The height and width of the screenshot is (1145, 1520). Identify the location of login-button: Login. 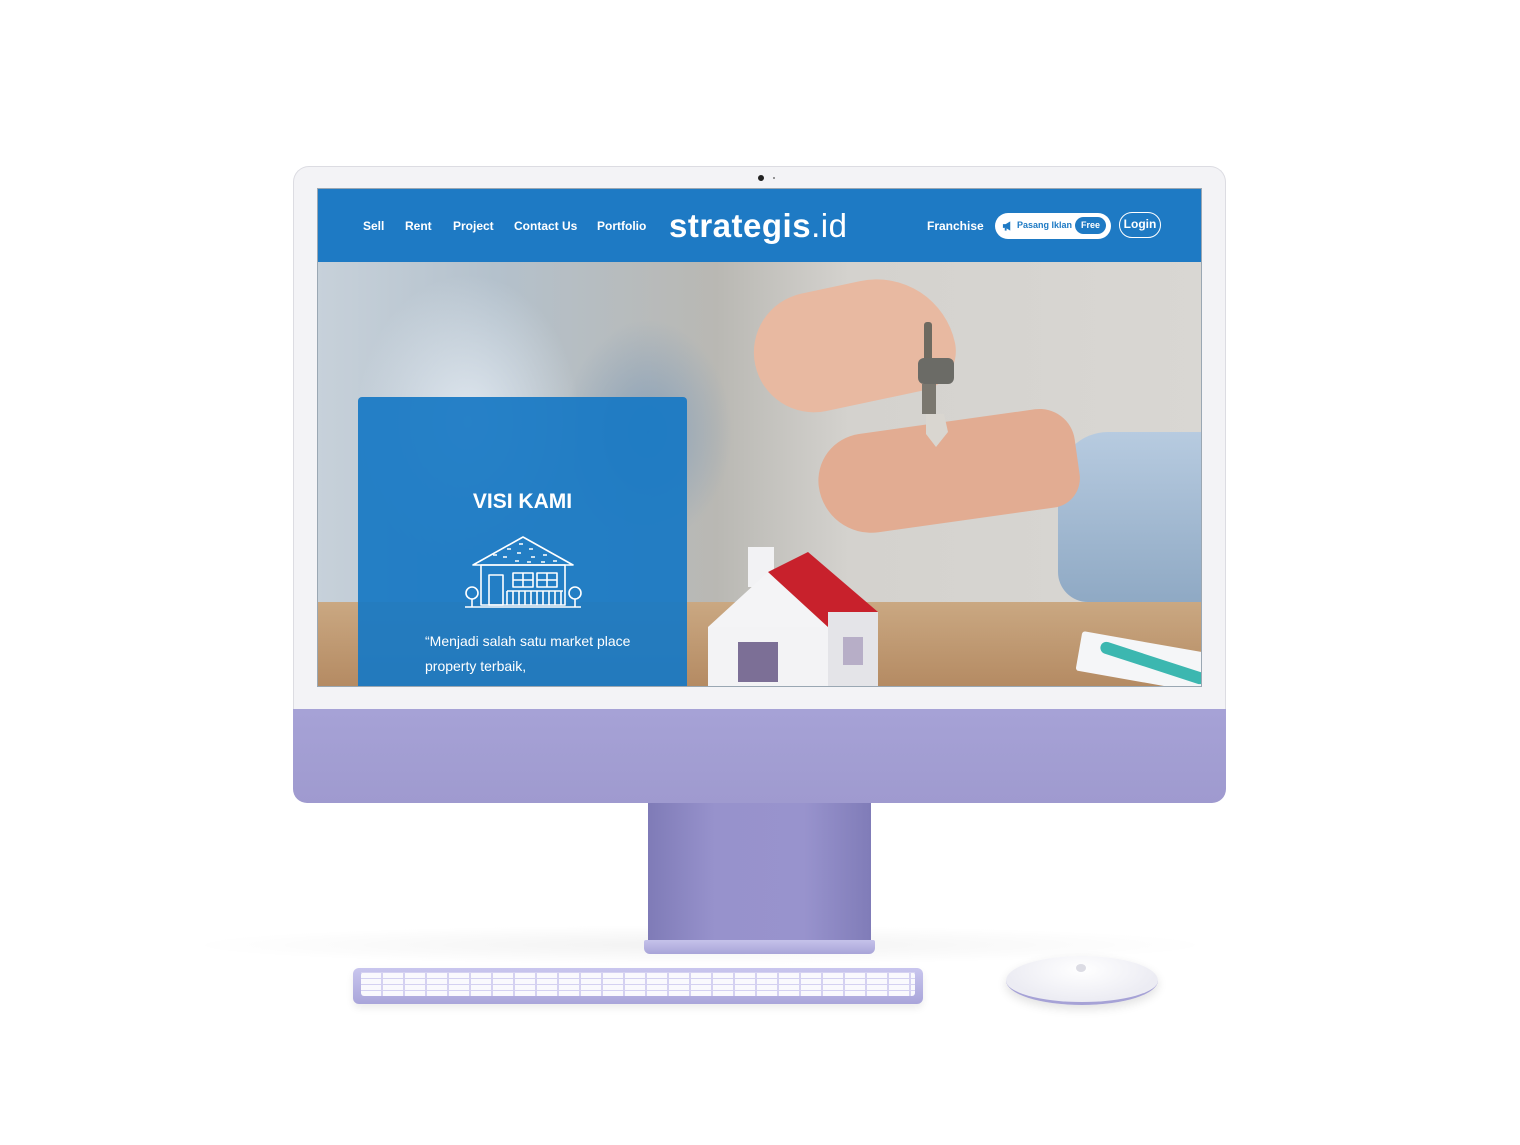
(1140, 225).